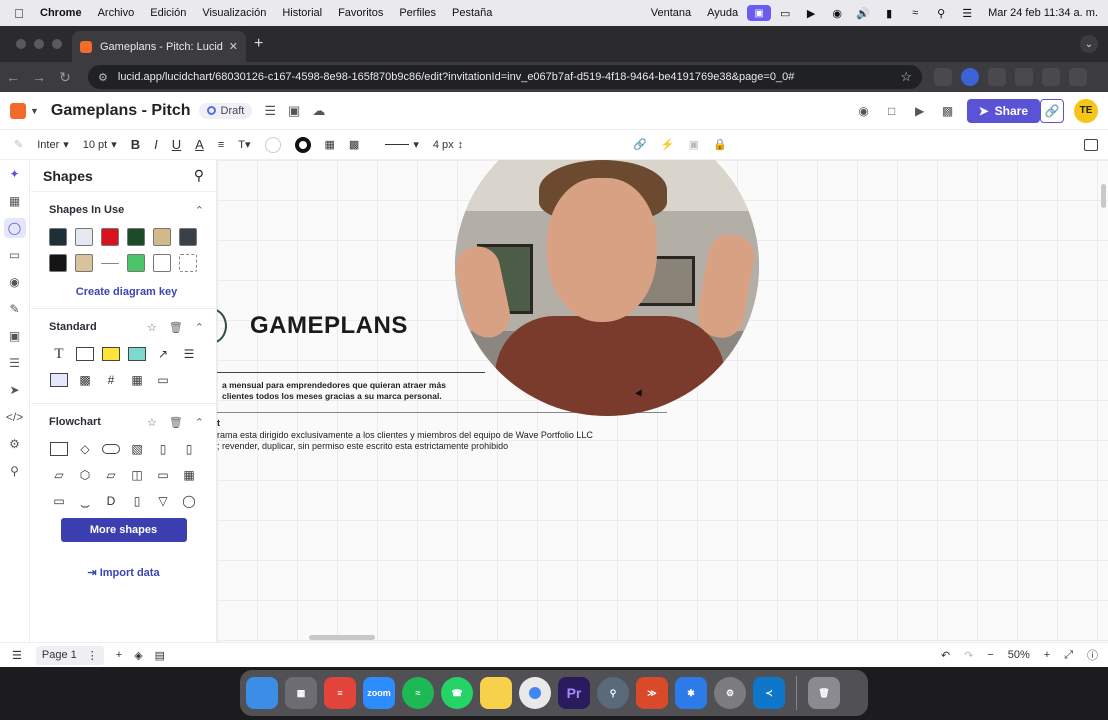 The width and height of the screenshot is (1108, 720). What do you see at coordinates (14, 228) in the screenshot?
I see `shapes-icon: ◯` at bounding box center [14, 228].